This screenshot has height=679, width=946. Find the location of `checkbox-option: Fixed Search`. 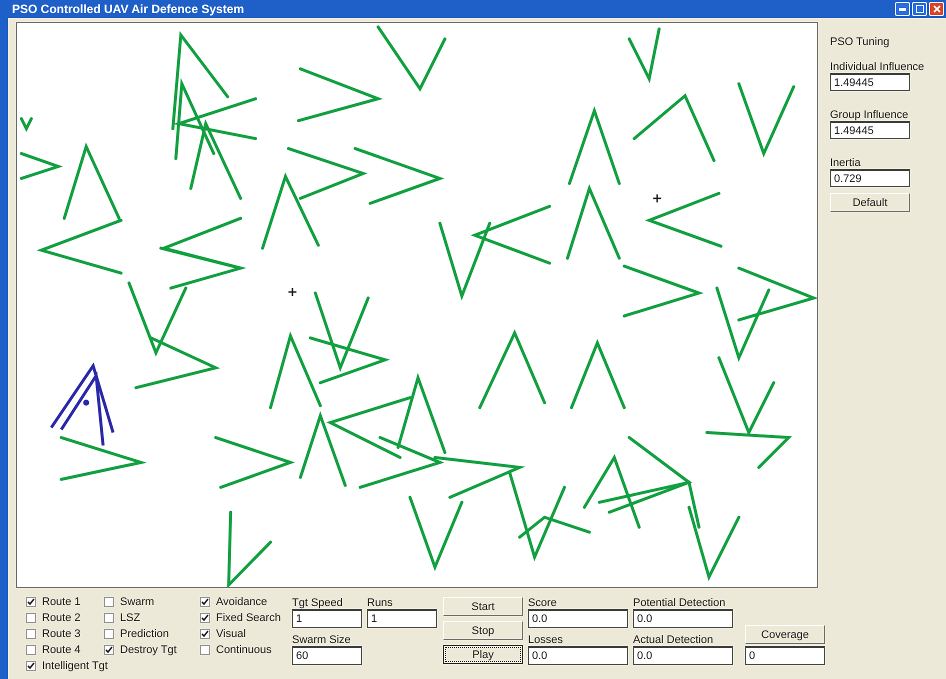

checkbox-option: Fixed Search is located at coordinates (246, 618).